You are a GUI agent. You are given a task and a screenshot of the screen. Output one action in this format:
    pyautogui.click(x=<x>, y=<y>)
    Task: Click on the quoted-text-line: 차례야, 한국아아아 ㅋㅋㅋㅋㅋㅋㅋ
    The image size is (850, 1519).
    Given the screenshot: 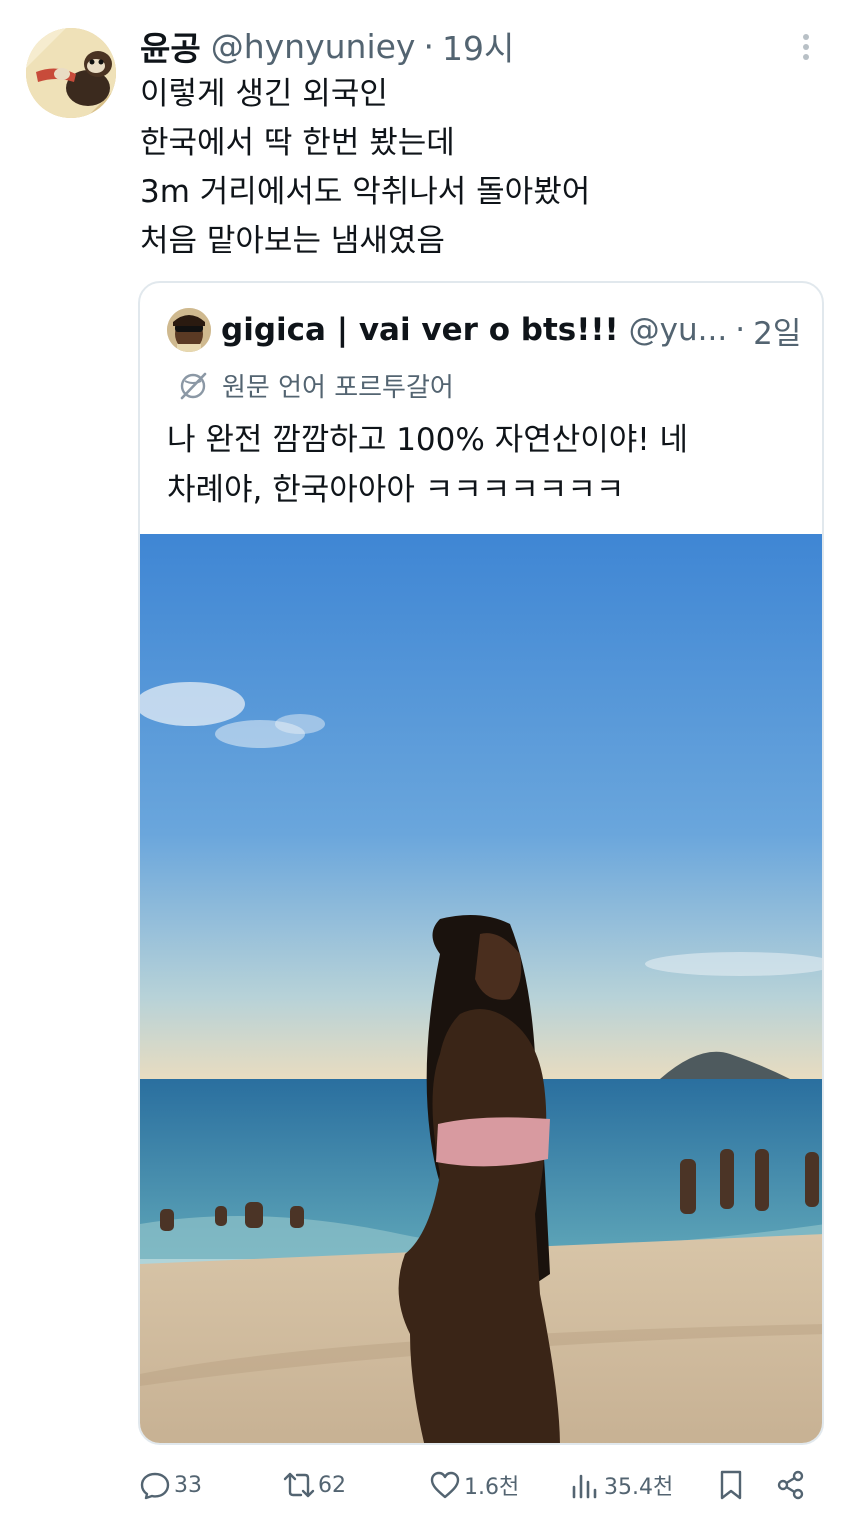 What is the action you would take?
    pyautogui.click(x=396, y=490)
    